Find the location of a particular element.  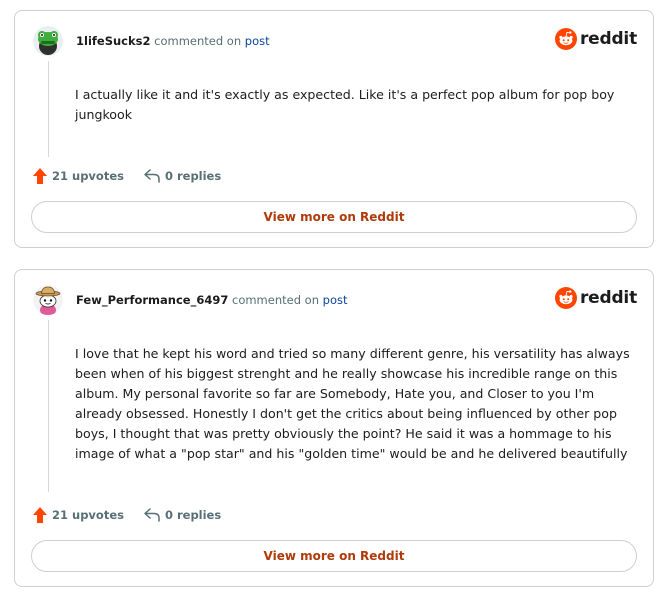

comment-header: Few_Performance_6497 commented on post is located at coordinates (335, 300).